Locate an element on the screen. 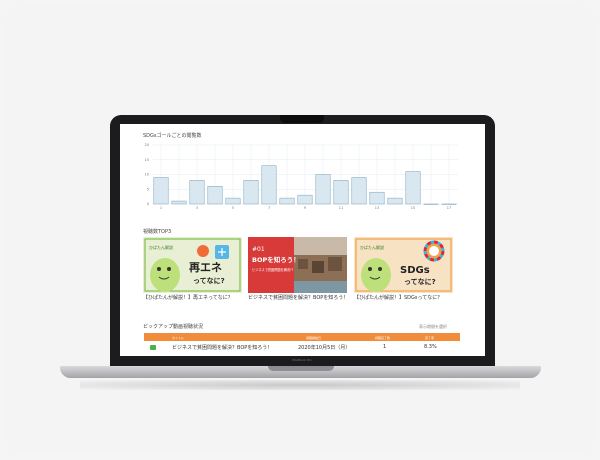 This screenshot has width=600, height=460. model-label: MacBook Pro is located at coordinates (302, 360).